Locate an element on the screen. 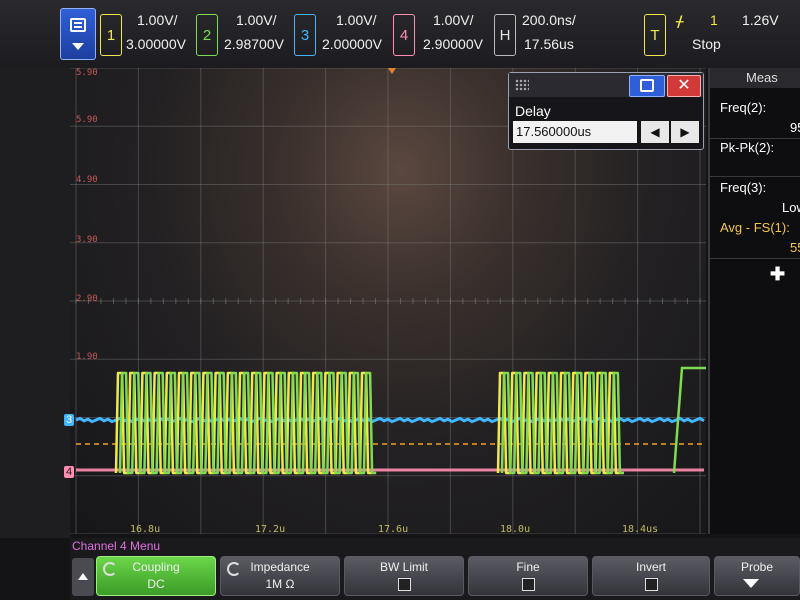 The width and height of the screenshot is (800, 600). channel-3-number: 3 is located at coordinates (305, 35).